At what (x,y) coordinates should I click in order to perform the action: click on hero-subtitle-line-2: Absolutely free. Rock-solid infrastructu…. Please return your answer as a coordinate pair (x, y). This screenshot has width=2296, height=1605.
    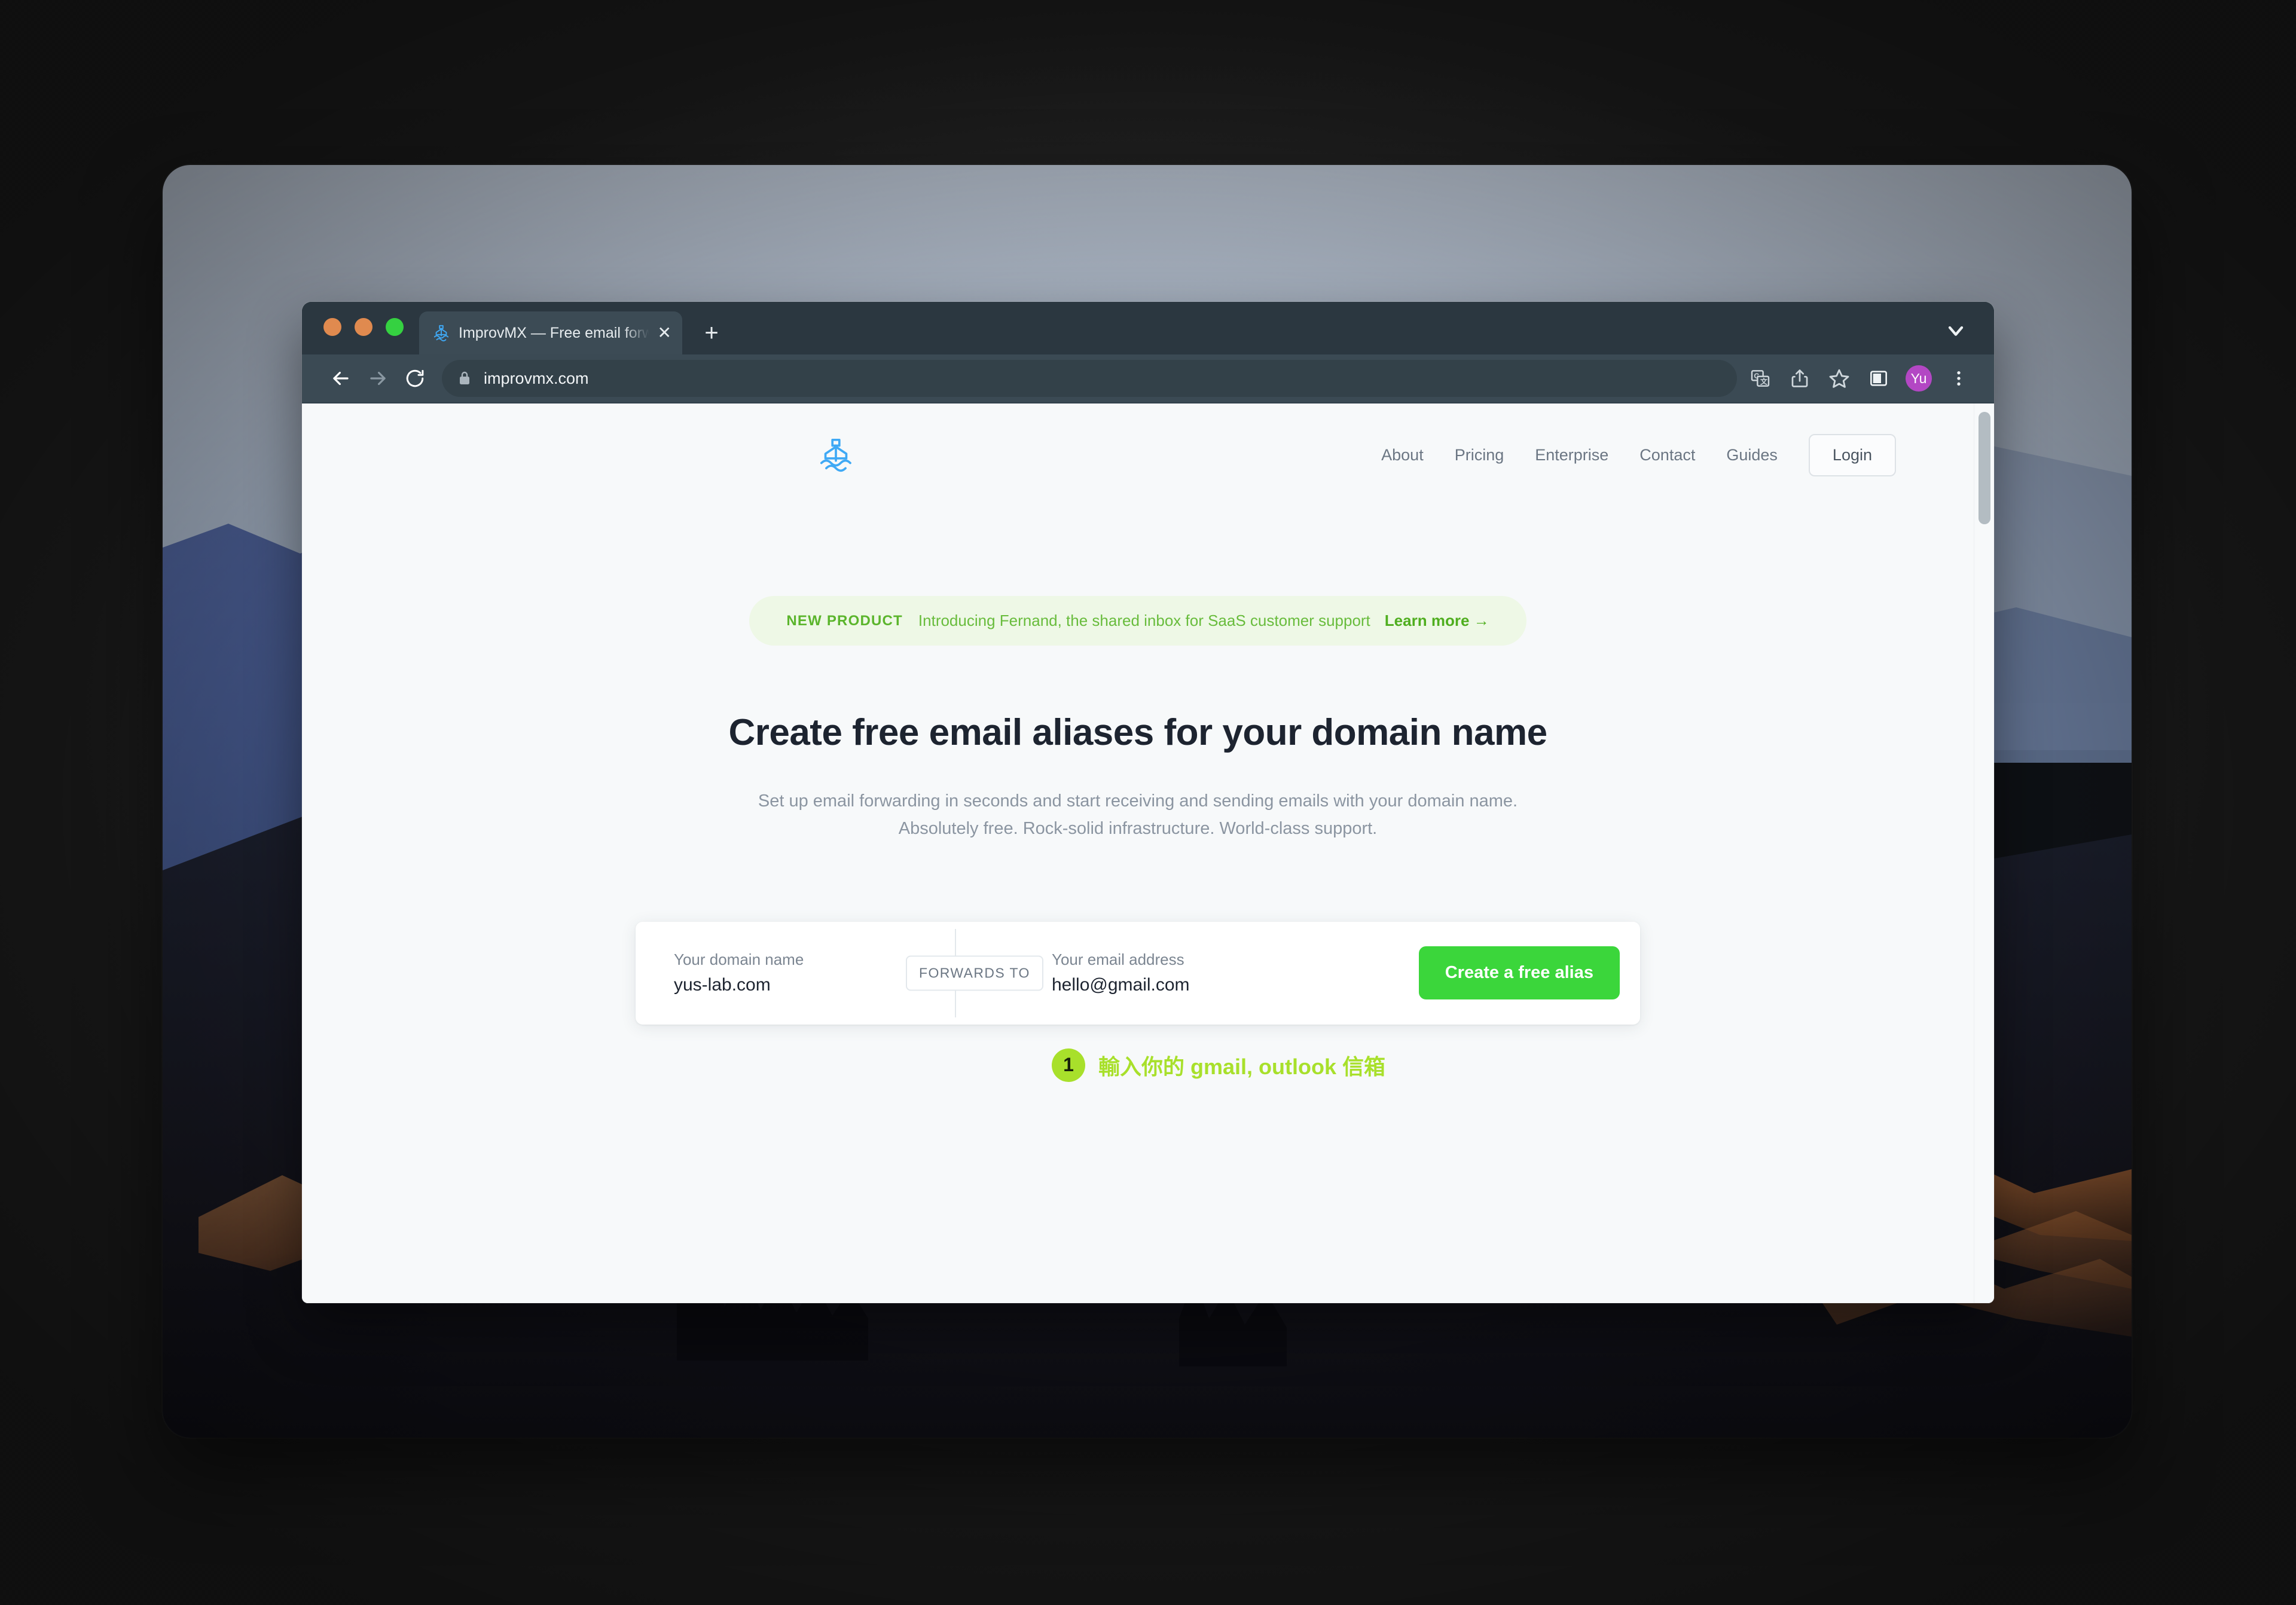
    Looking at the image, I should click on (1138, 829).